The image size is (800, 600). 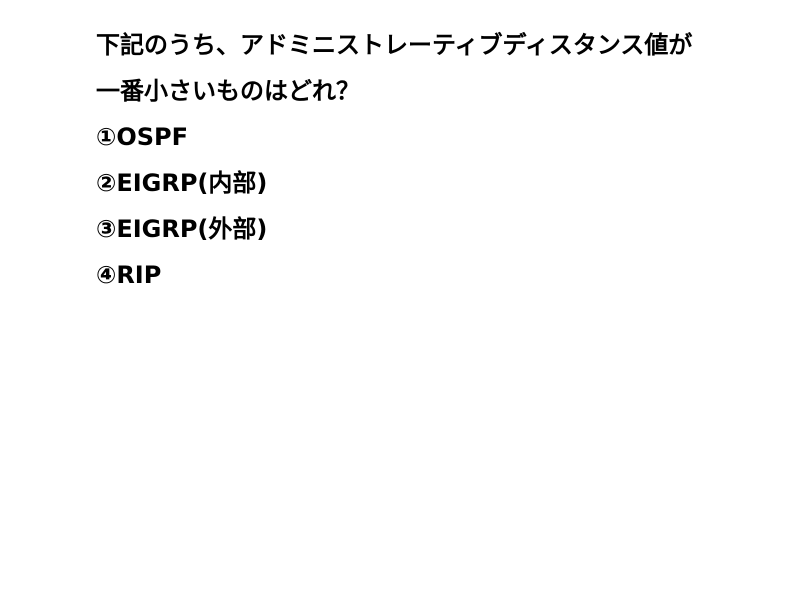 What do you see at coordinates (129, 275) in the screenshot?
I see `option-4: ④RIP` at bounding box center [129, 275].